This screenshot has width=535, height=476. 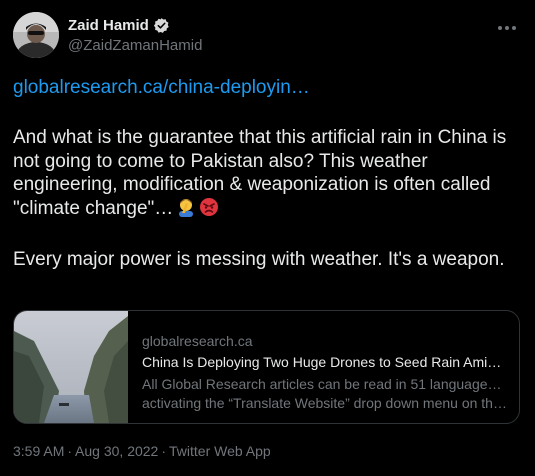 I want to click on man-facepalming-emoji, so click(x=186, y=210).